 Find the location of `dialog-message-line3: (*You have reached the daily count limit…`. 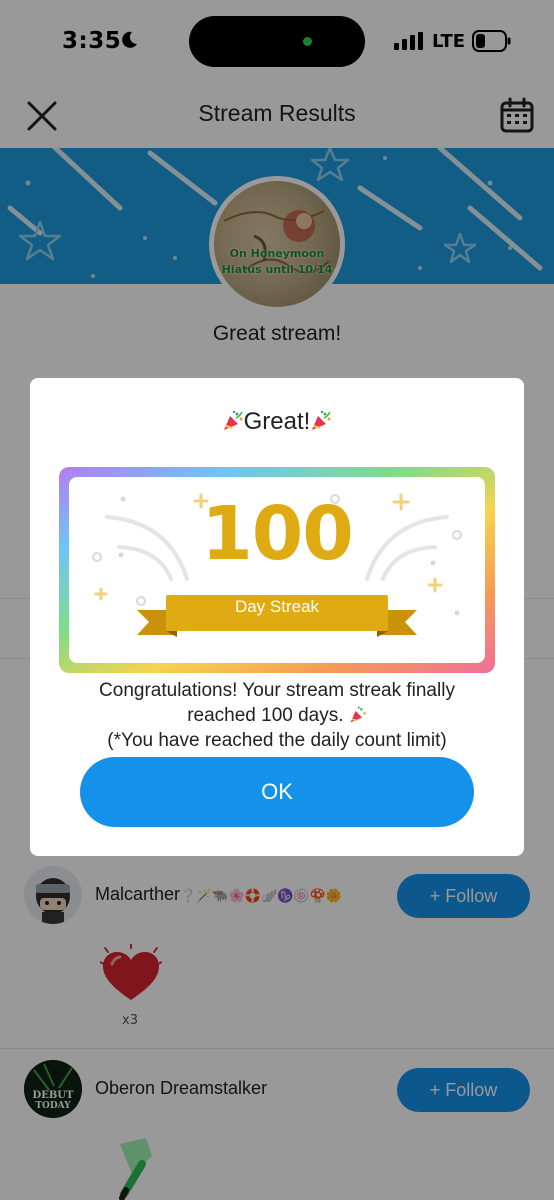

dialog-message-line3: (*You have reached the daily count limit… is located at coordinates (277, 740).